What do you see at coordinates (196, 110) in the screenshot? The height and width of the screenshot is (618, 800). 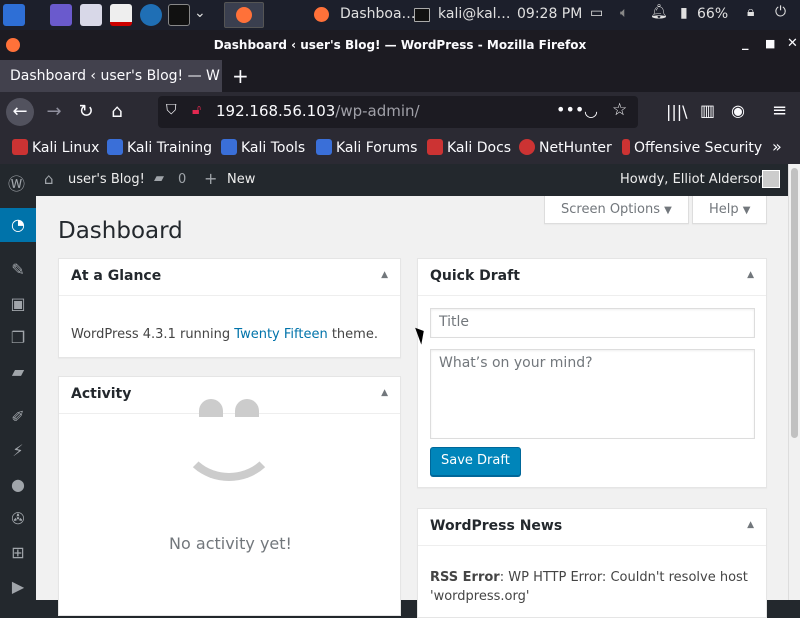 I see `insecure-lock-icon: 🔓︎` at bounding box center [196, 110].